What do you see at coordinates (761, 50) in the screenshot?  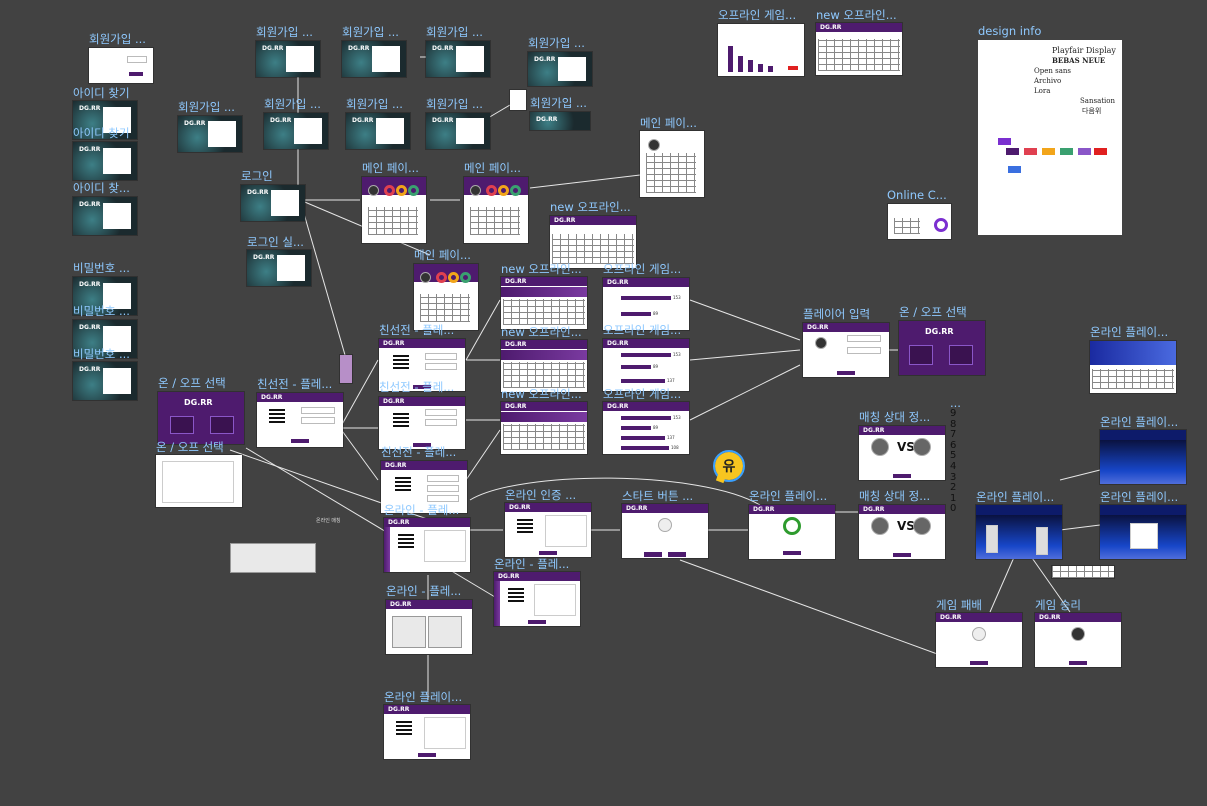 I see `frame-offline-game-top` at bounding box center [761, 50].